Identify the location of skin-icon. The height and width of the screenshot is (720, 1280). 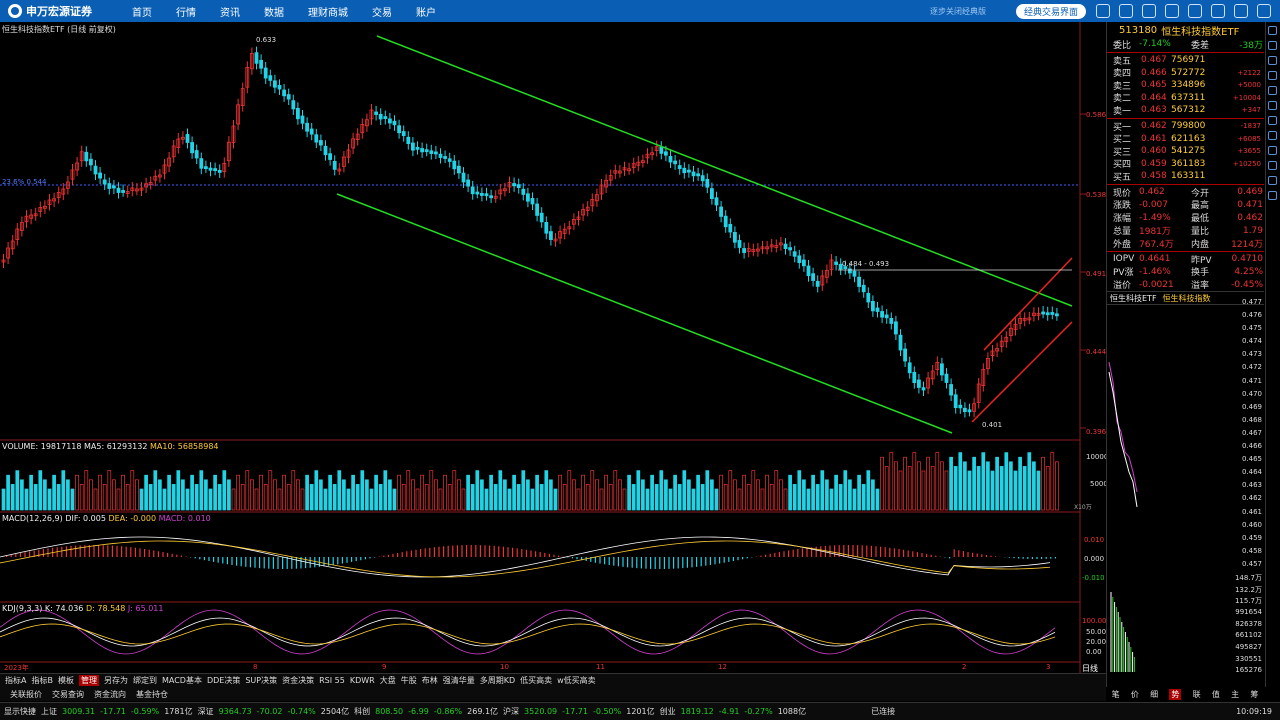
(1172, 11).